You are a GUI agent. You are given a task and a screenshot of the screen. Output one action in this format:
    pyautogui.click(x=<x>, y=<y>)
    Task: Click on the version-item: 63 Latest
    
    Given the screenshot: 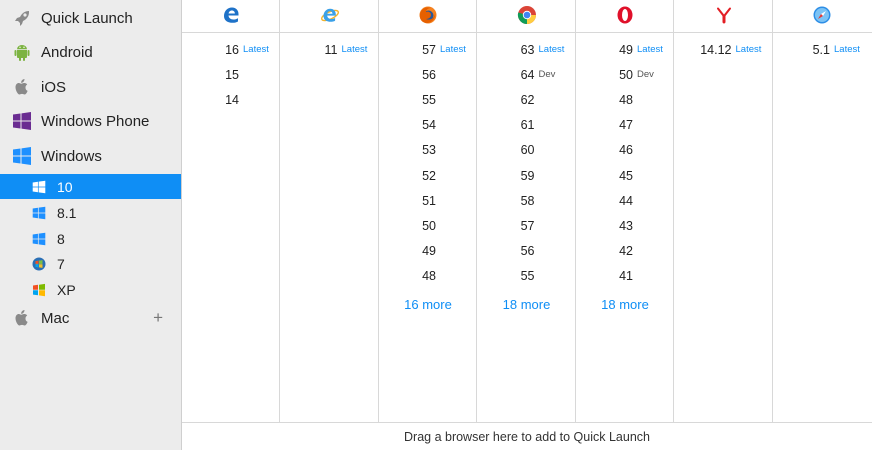 What is the action you would take?
    pyautogui.click(x=527, y=49)
    